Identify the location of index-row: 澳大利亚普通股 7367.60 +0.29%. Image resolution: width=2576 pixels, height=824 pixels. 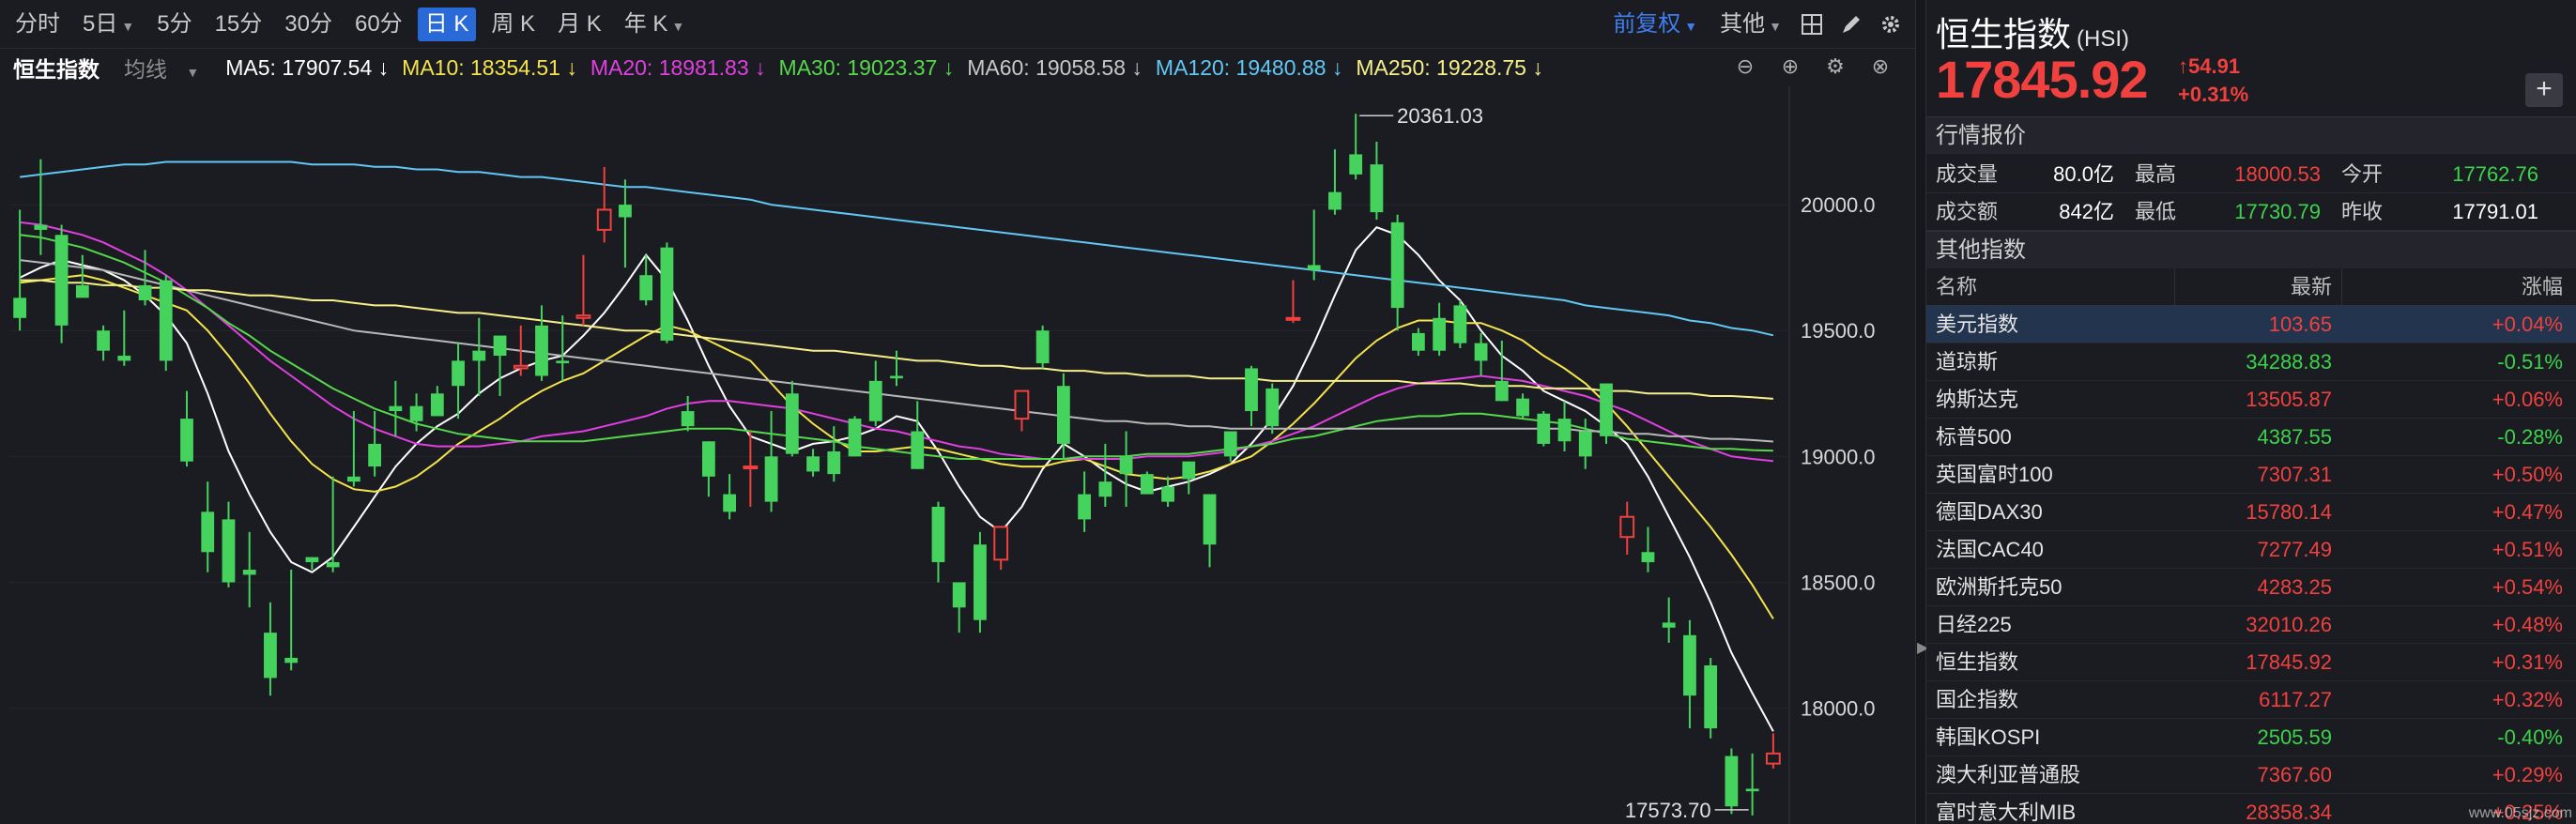
(2251, 775).